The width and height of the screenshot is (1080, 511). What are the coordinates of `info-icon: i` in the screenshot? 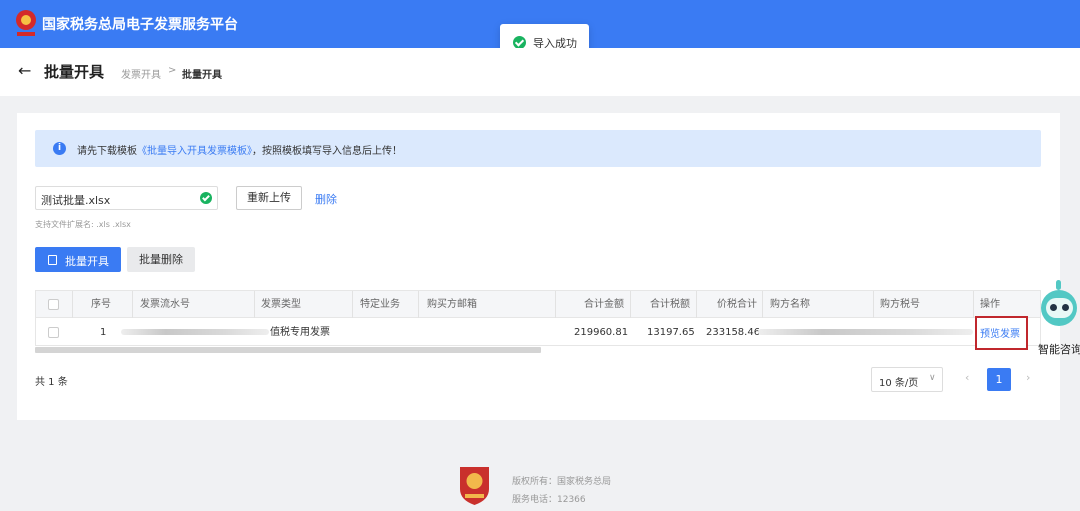 It's located at (59, 148).